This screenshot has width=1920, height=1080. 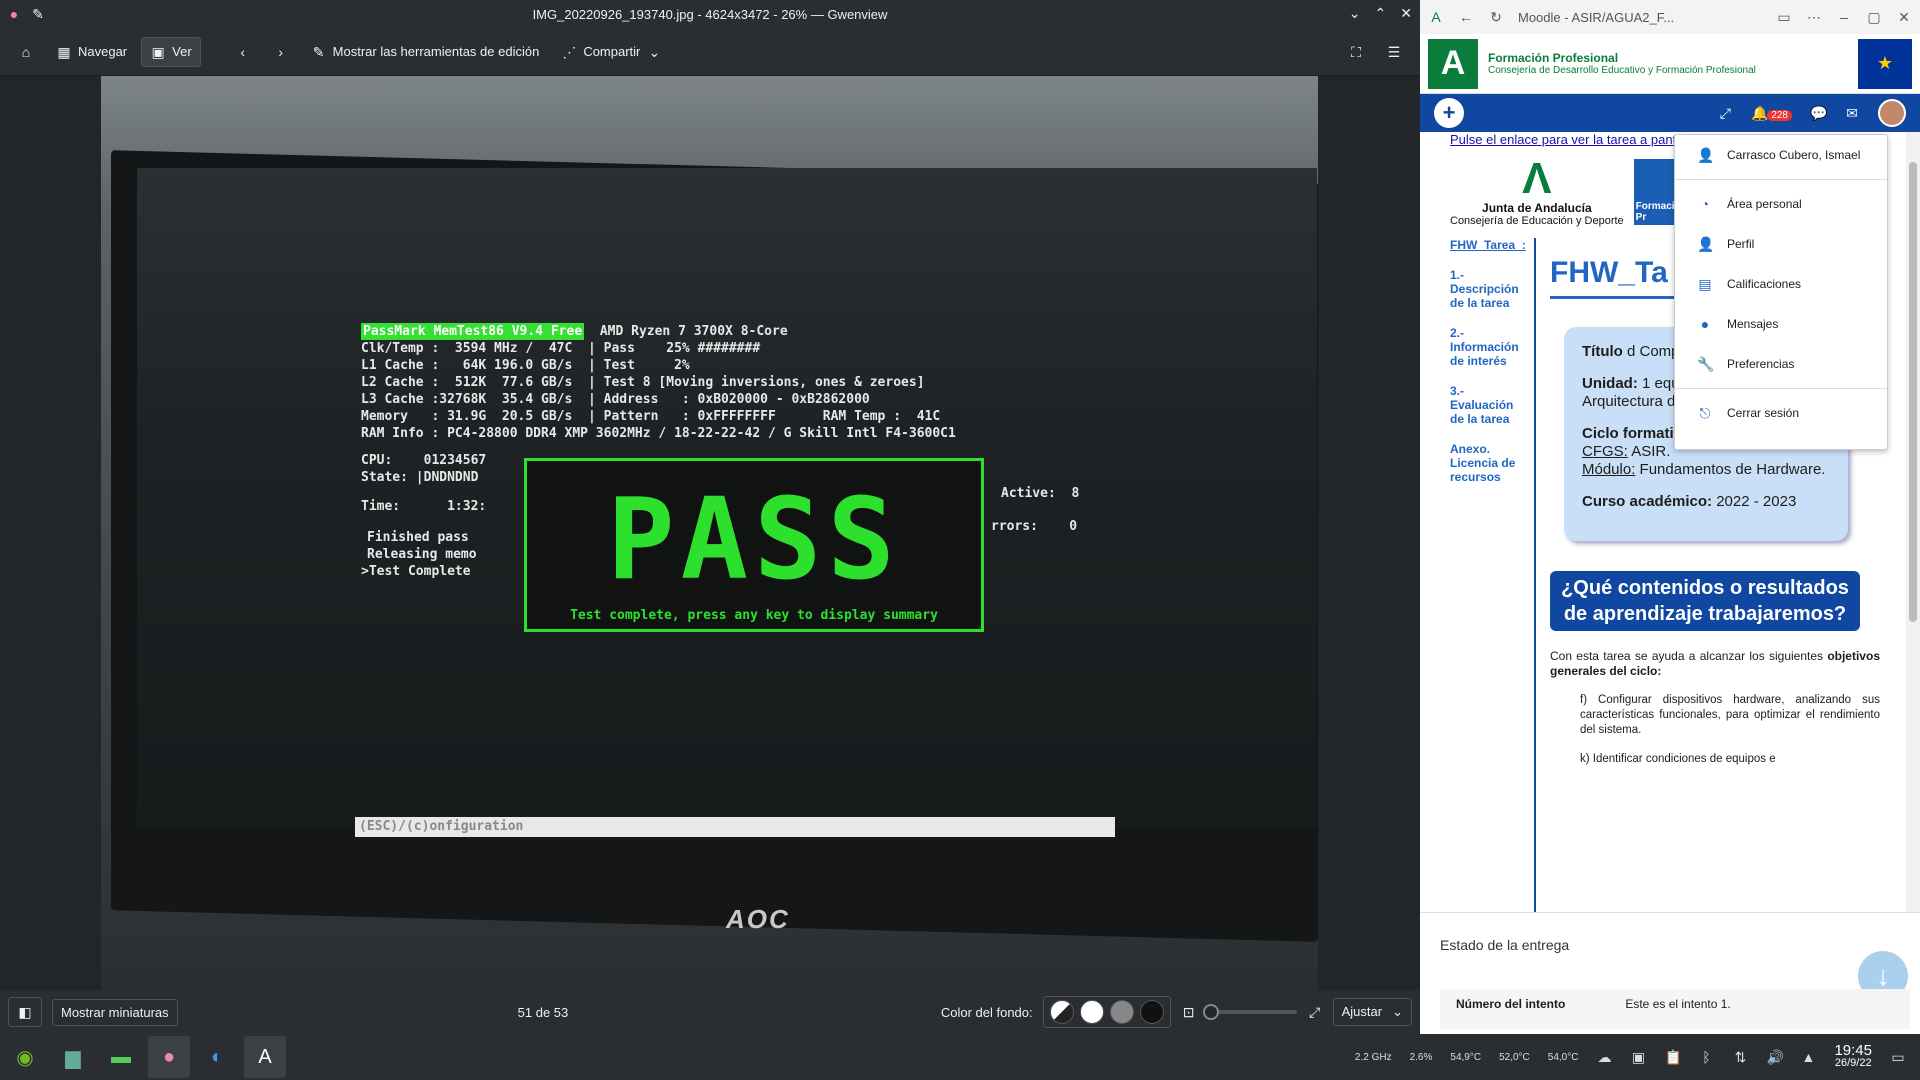 What do you see at coordinates (1496, 17) in the screenshot?
I see `refresh-icon: ↻` at bounding box center [1496, 17].